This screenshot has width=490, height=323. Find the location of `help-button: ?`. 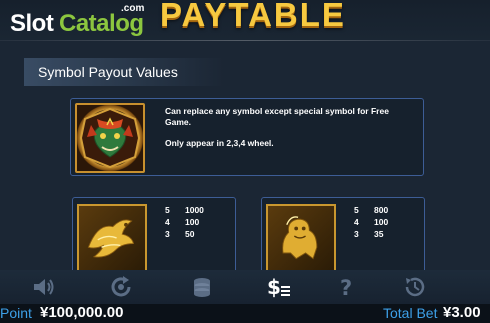

help-button: ? is located at coordinates (347, 287).